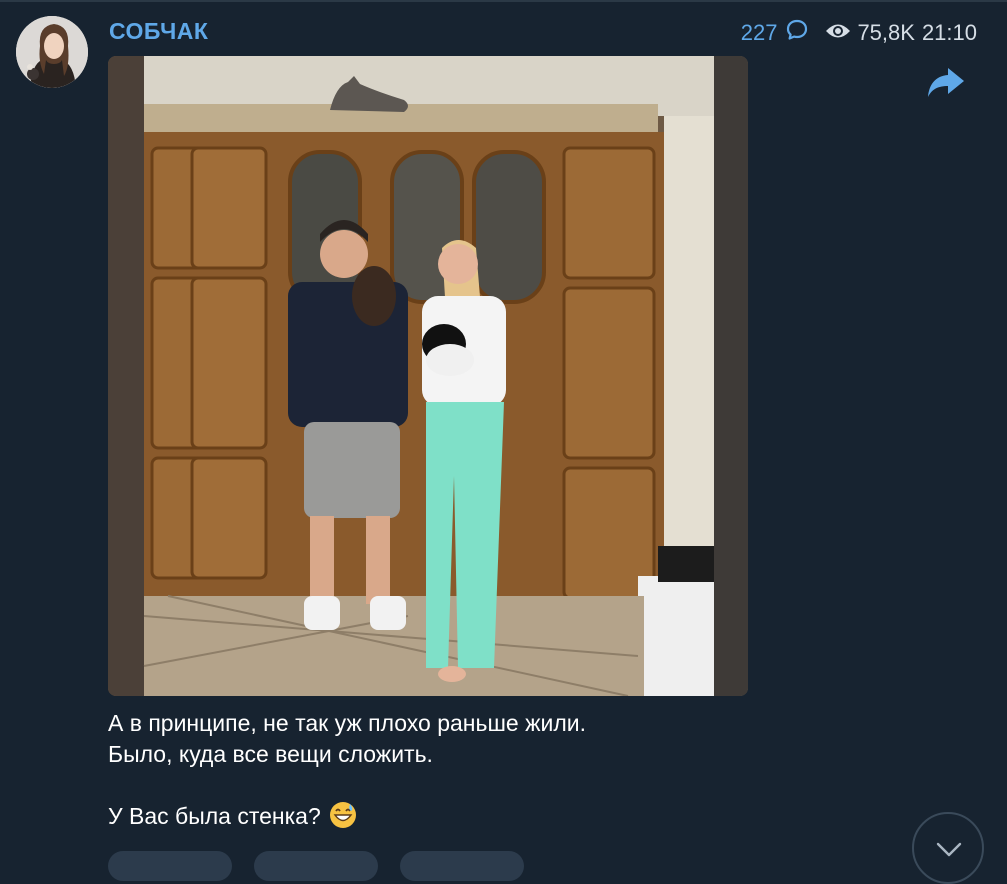 The width and height of the screenshot is (1007, 884). What do you see at coordinates (343, 815) in the screenshot?
I see `grinning-sweat-emoji` at bounding box center [343, 815].